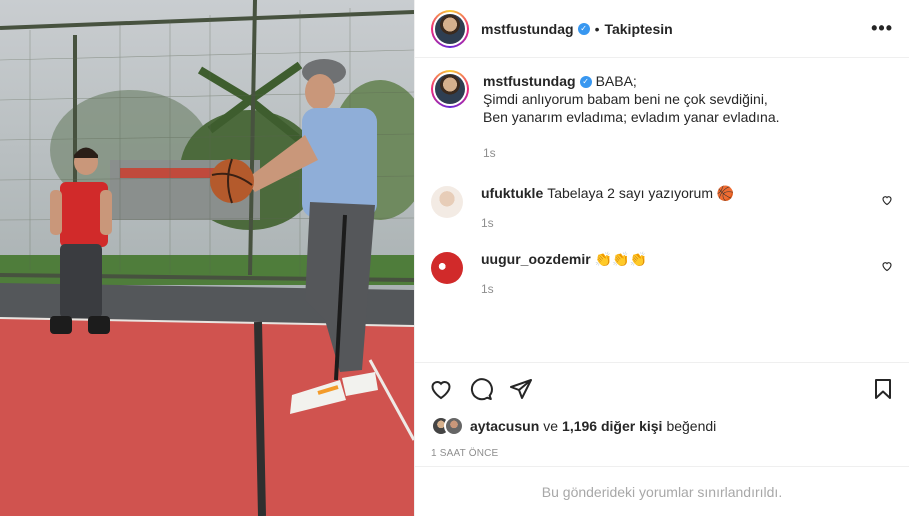 Image resolution: width=909 pixels, height=516 pixels. I want to click on more-horizontal-icon: •••, so click(882, 28).